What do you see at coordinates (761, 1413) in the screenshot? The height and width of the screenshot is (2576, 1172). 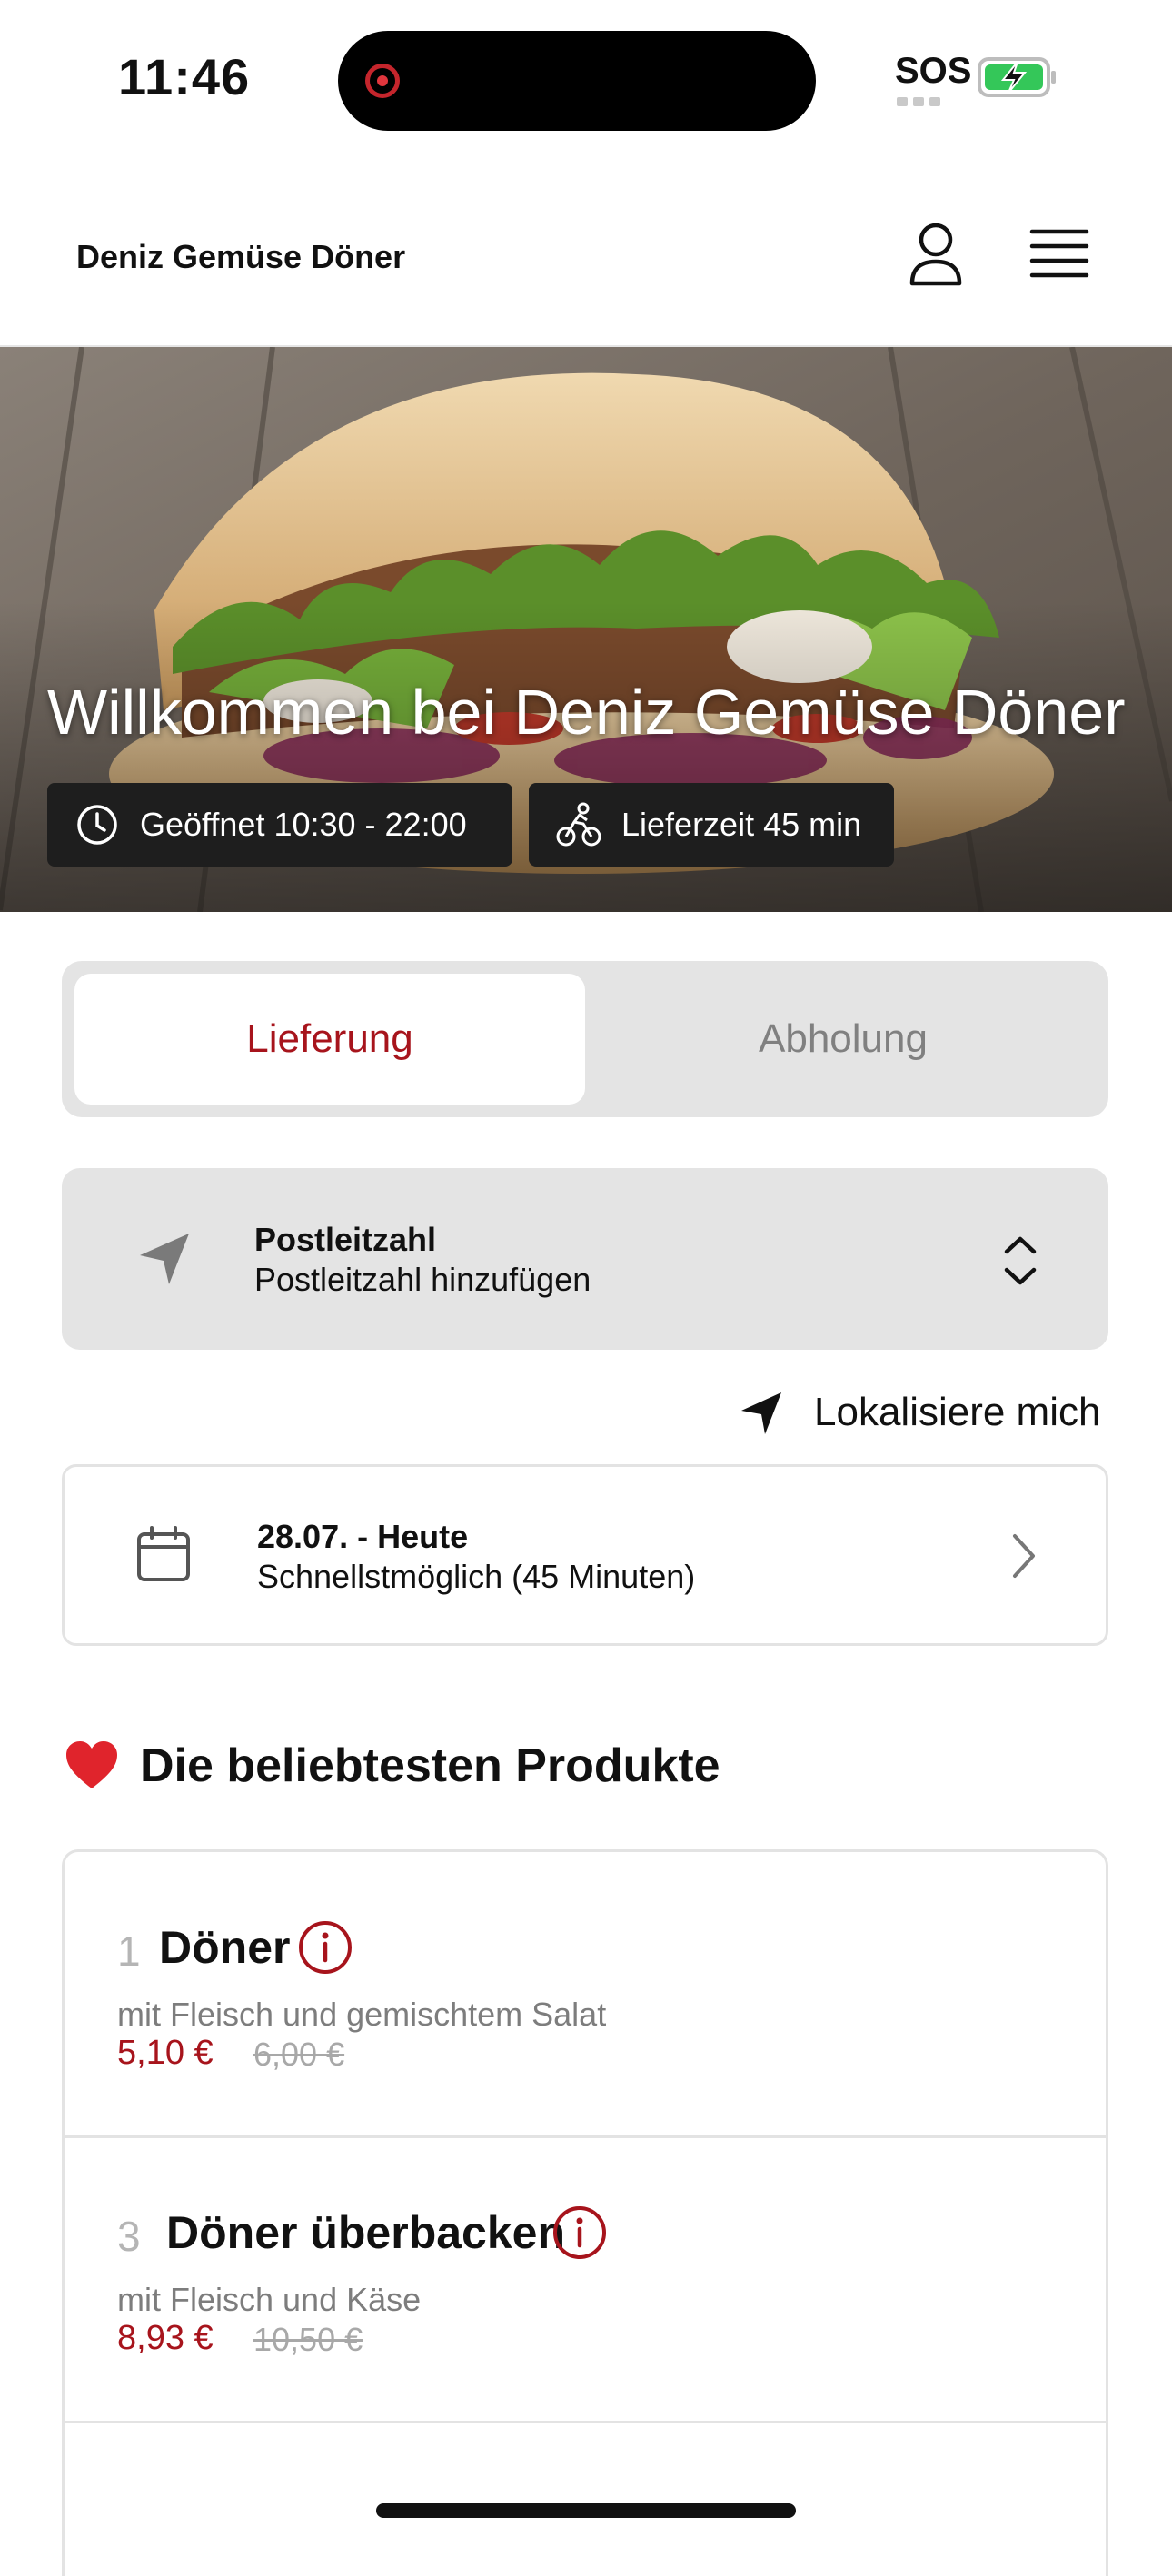 I see `navigation-arrow-icon` at bounding box center [761, 1413].